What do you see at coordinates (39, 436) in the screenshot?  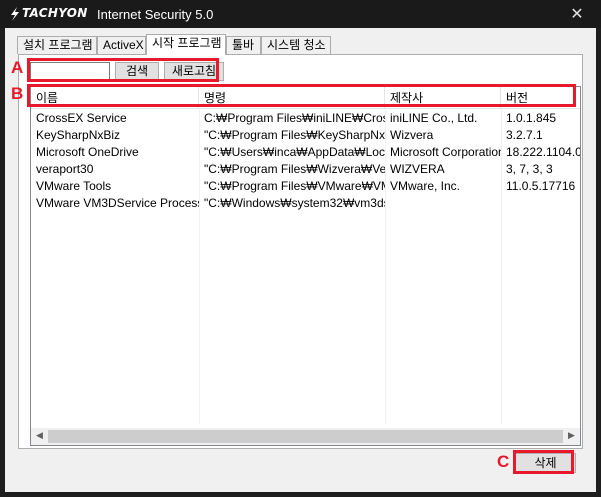 I see `scroll-left-icon: ◀` at bounding box center [39, 436].